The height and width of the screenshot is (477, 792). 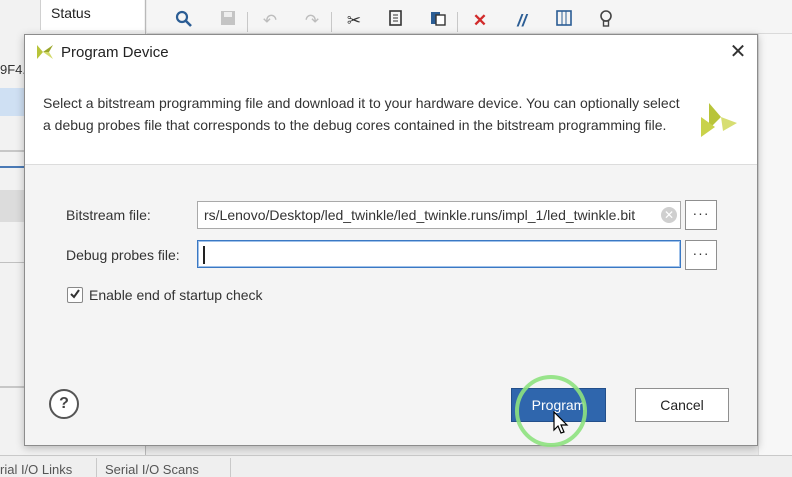 What do you see at coordinates (775, 244) in the screenshot?
I see `editor-area` at bounding box center [775, 244].